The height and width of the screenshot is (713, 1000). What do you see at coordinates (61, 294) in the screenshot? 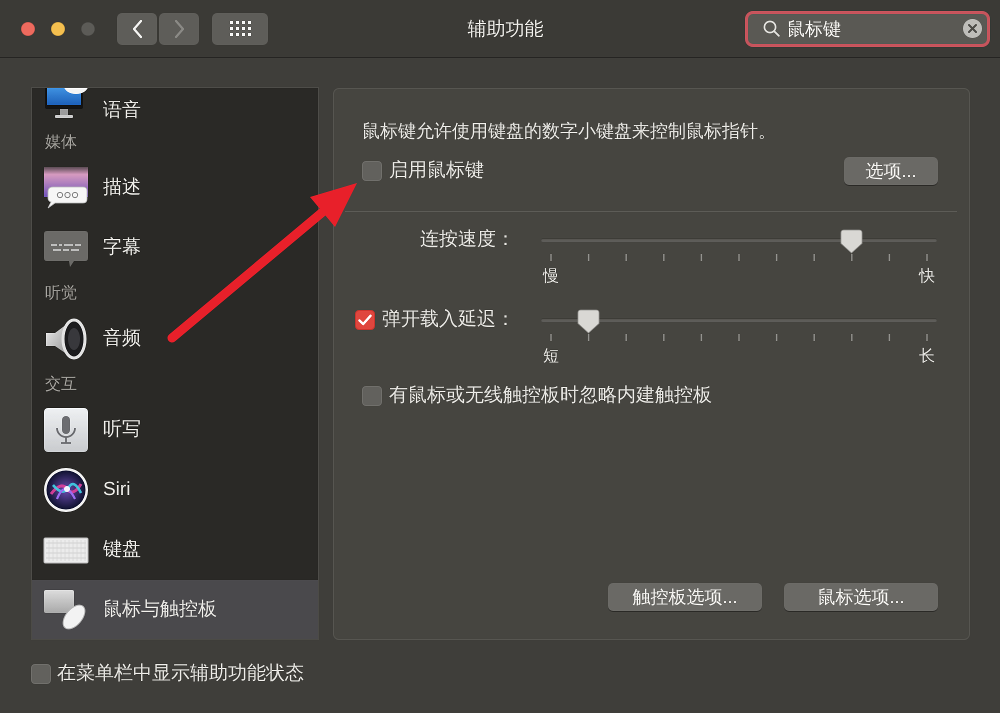
I see `sidebar-section-heading: 听觉` at bounding box center [61, 294].